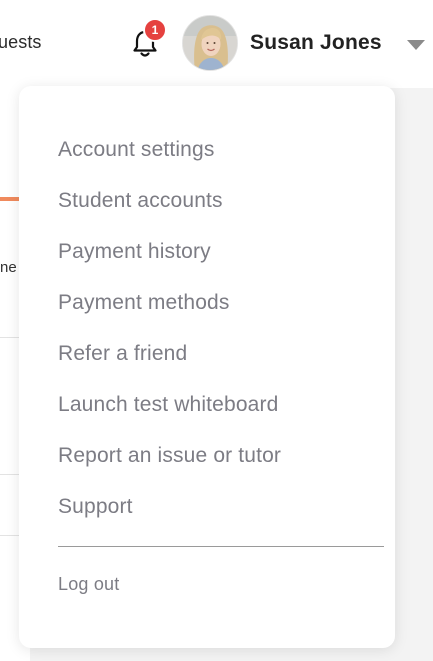  What do you see at coordinates (416, 45) in the screenshot?
I see `caret-down-icon` at bounding box center [416, 45].